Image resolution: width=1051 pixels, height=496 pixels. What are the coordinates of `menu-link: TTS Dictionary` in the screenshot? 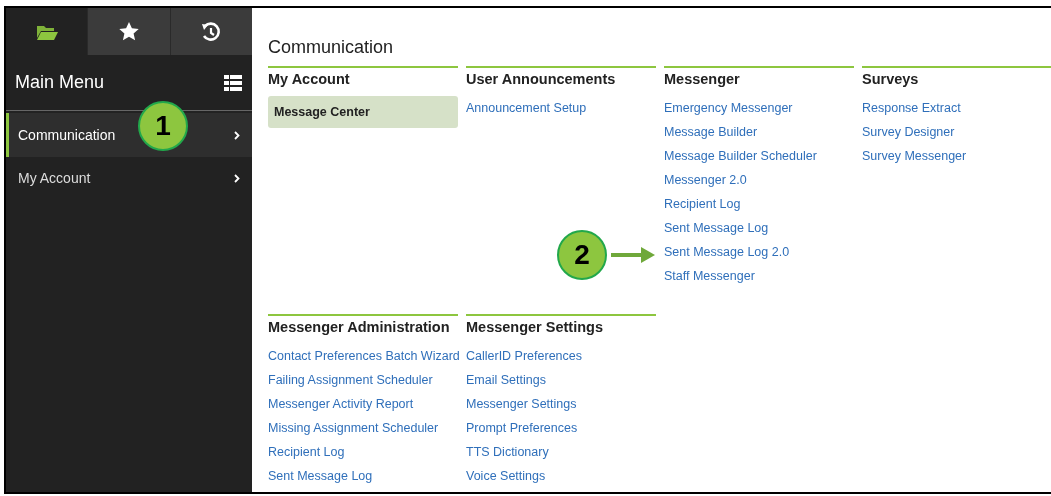 It's located at (561, 452).